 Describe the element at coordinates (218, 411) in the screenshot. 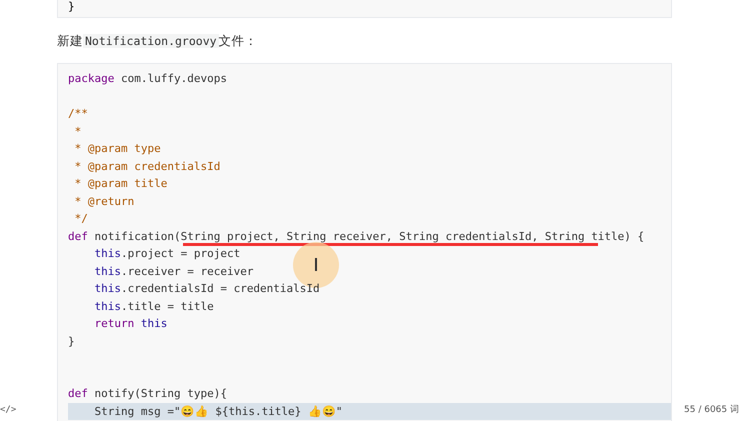

I see `selected-code-line: String msg ="😄👍 ${this.title} 👍😄"` at that location.